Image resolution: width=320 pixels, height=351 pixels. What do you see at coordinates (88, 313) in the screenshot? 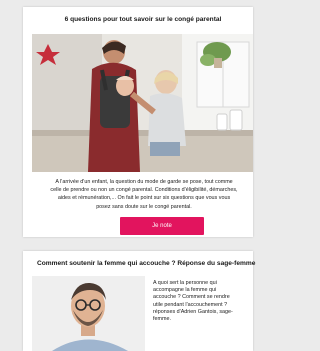
I see `article-image` at bounding box center [88, 313].